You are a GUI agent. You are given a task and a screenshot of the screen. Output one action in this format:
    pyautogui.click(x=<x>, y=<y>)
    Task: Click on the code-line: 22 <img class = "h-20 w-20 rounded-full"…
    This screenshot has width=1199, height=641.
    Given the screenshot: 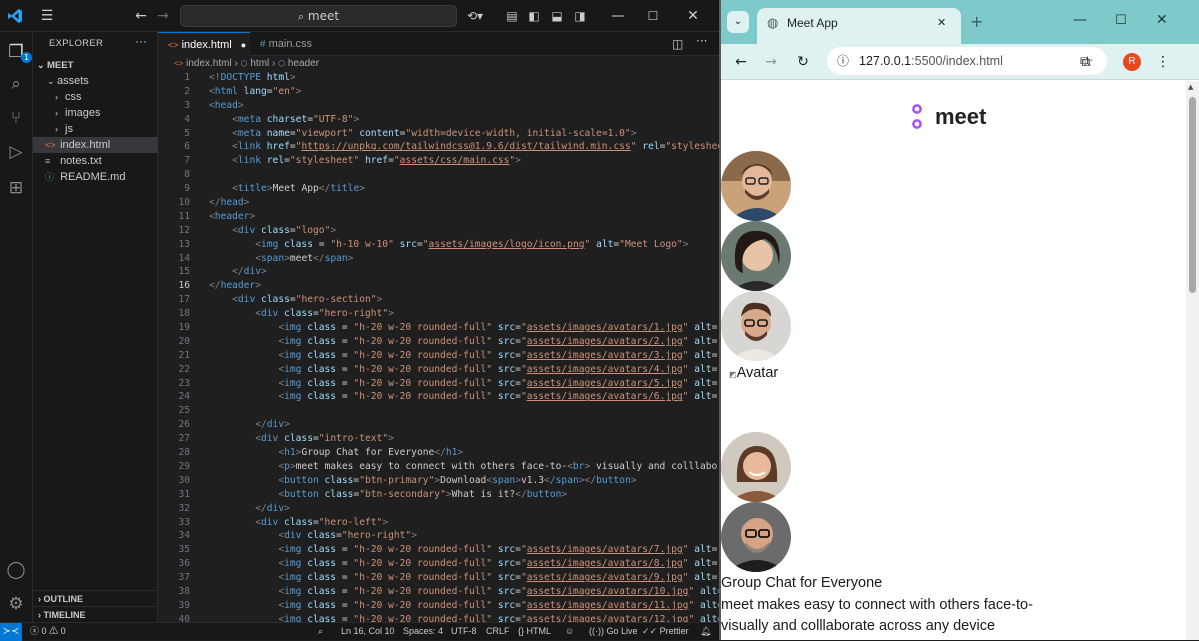 What is the action you would take?
    pyautogui.click(x=438, y=370)
    